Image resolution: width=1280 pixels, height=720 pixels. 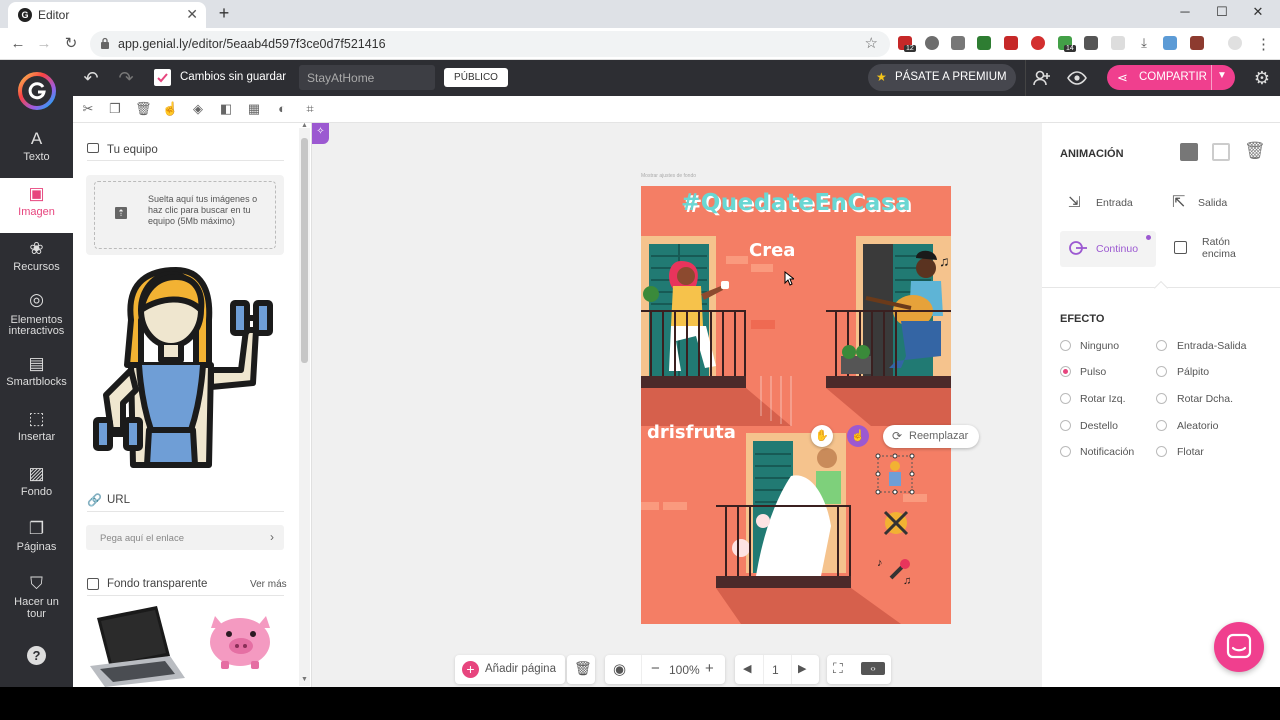 What do you see at coordinates (1185, 11) in the screenshot?
I see `minimize-button: ─` at bounding box center [1185, 11].